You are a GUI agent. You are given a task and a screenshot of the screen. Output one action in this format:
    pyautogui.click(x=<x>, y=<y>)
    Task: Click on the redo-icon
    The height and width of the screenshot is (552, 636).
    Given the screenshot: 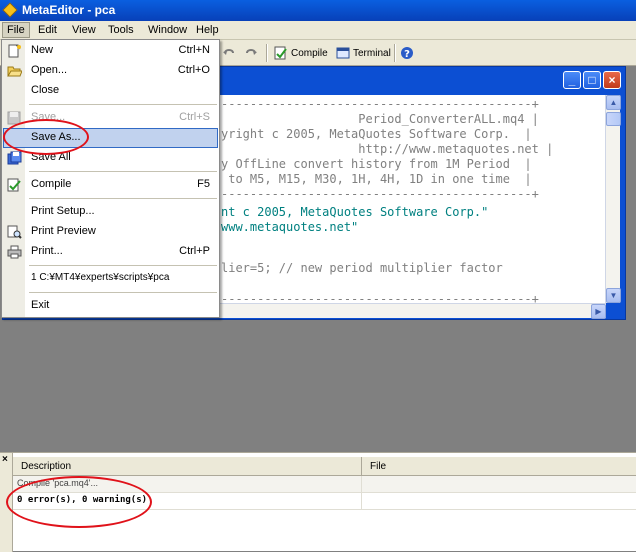 What is the action you would take?
    pyautogui.click(x=251, y=52)
    